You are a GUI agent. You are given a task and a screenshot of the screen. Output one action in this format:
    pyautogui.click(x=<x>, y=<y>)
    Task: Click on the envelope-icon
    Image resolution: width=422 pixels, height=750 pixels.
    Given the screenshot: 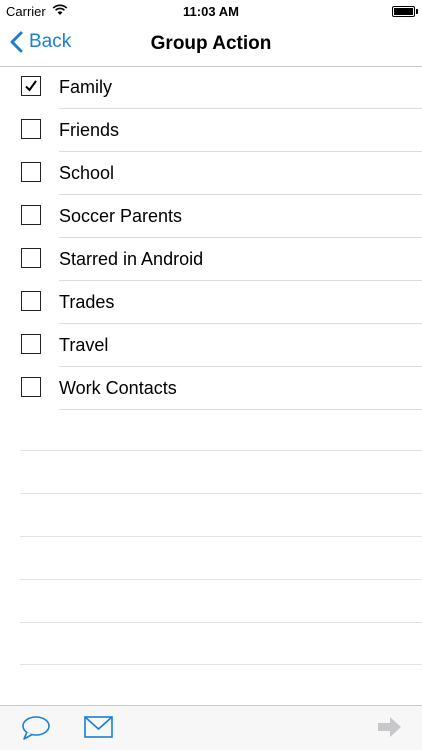 What is the action you would take?
    pyautogui.click(x=98, y=729)
    